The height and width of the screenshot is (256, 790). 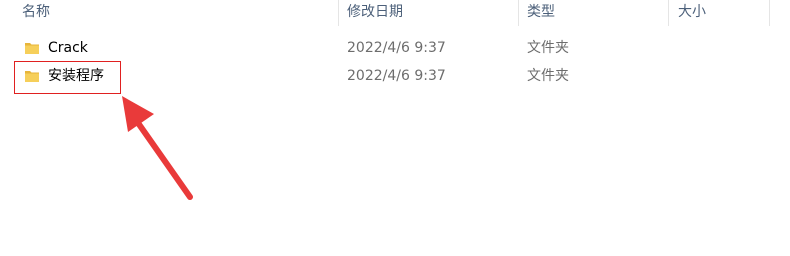 I want to click on file-row-installer: 安装程序 2022/4/6 9:37 文件夹, so click(x=395, y=76).